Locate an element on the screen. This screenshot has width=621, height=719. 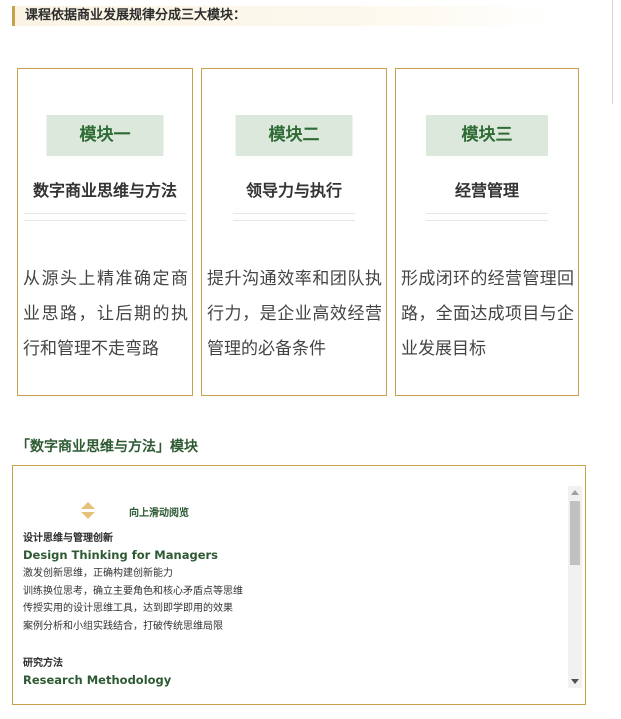
course-title-en: Research Methodology is located at coordinates (97, 680).